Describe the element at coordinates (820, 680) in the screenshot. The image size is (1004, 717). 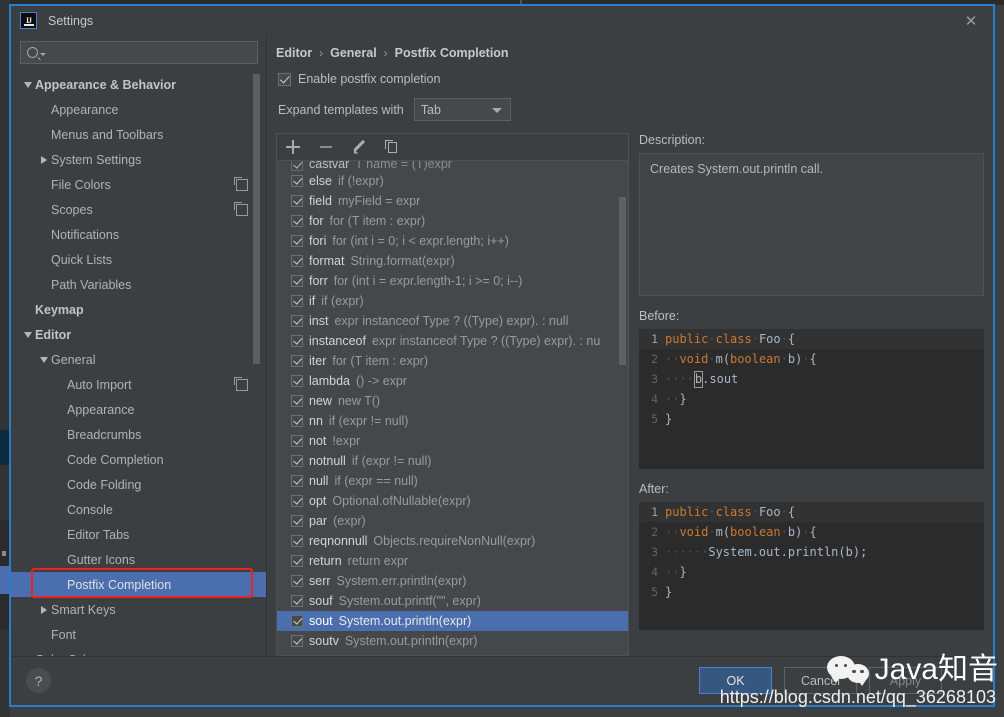
I see `cancel-button: Cancel` at that location.